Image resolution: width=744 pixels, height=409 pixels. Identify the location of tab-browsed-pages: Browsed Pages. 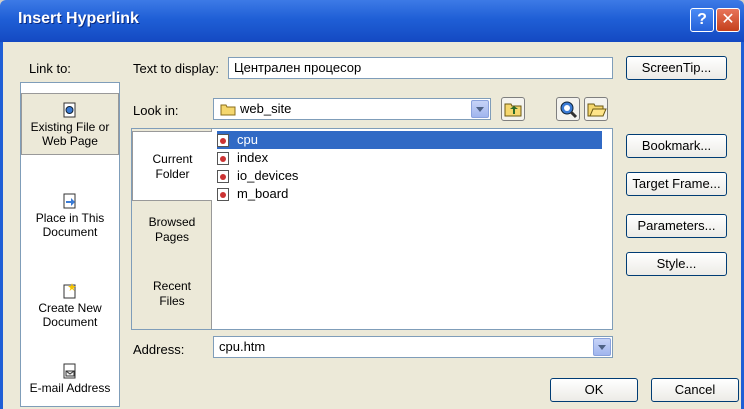
(172, 235).